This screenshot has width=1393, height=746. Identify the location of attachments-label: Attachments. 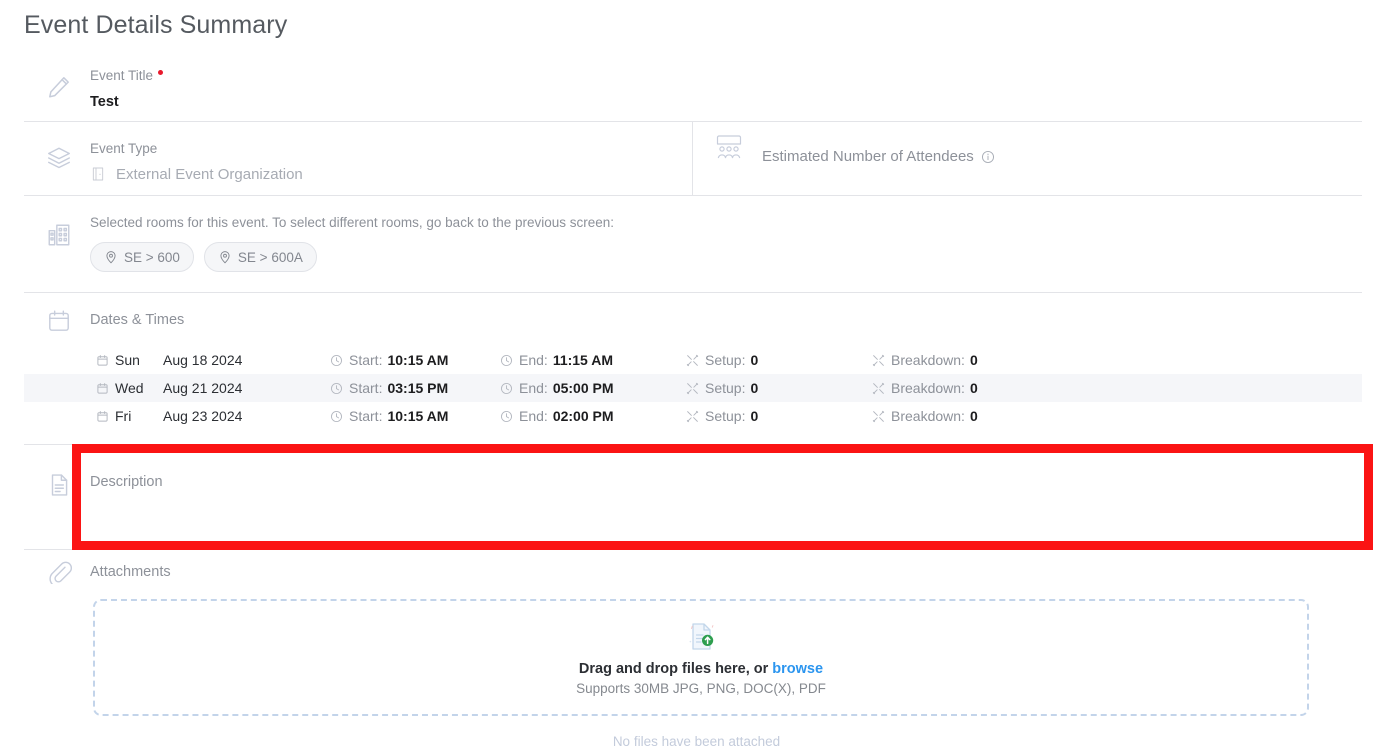
(130, 572).